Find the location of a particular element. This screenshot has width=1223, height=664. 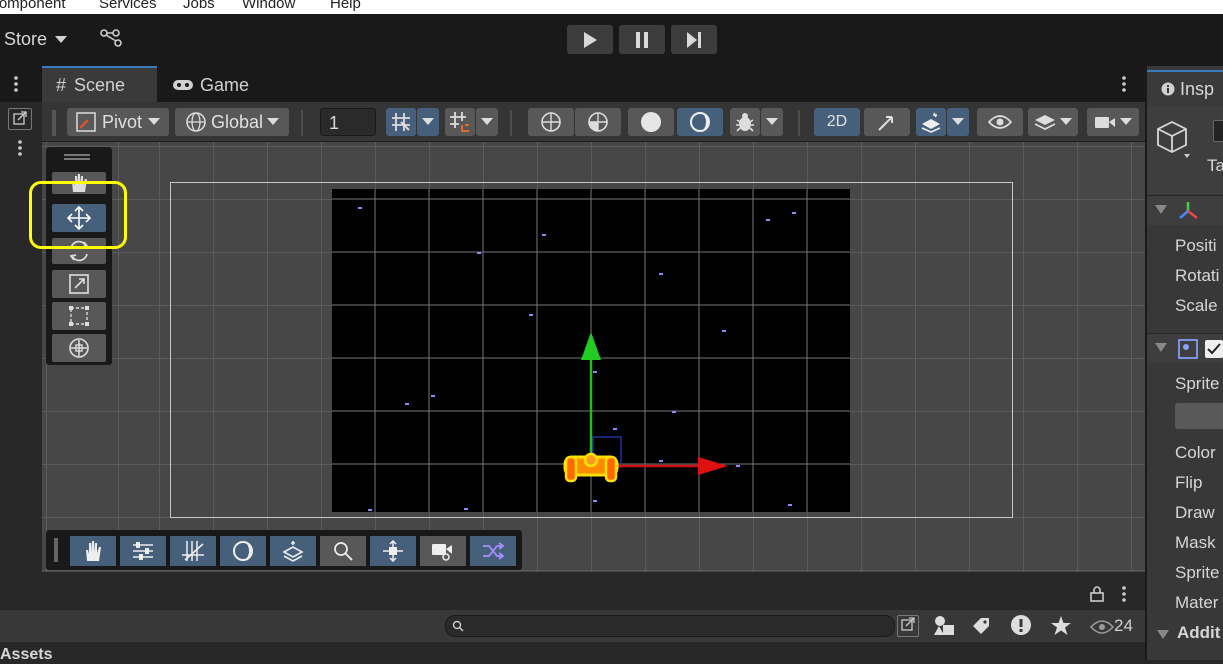

cube-icon is located at coordinates (1173, 139).